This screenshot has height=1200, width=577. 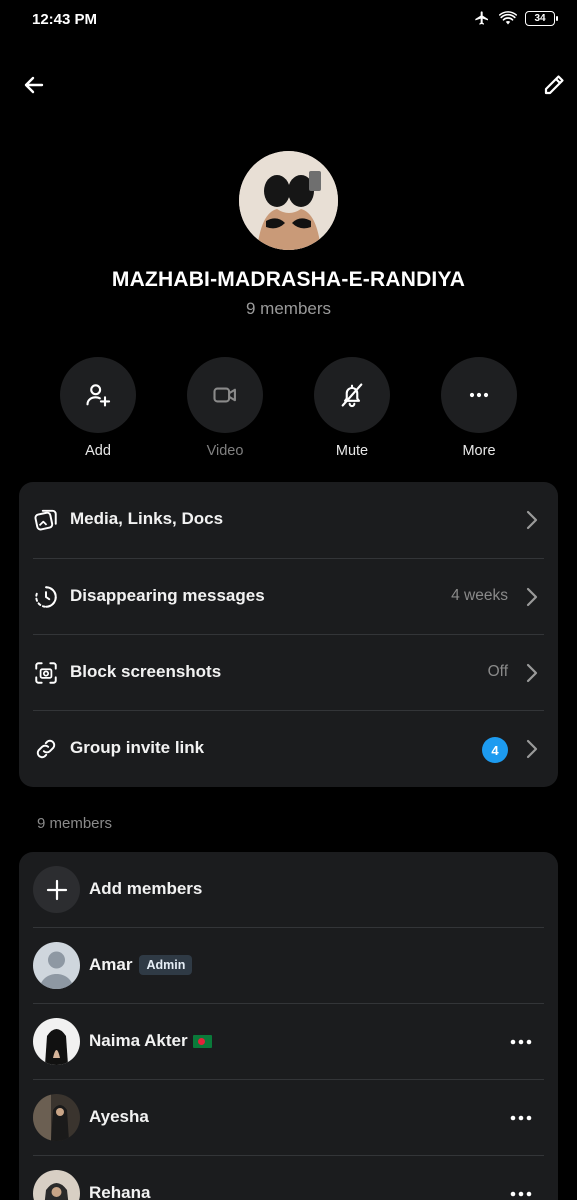 I want to click on member-name: Amar Admin, so click(x=141, y=965).